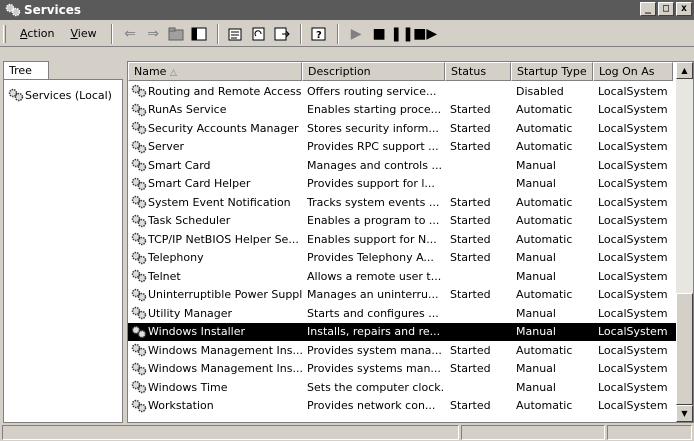 The height and width of the screenshot is (441, 694). What do you see at coordinates (215, 258) in the screenshot?
I see `service-name: Telephony` at bounding box center [215, 258].